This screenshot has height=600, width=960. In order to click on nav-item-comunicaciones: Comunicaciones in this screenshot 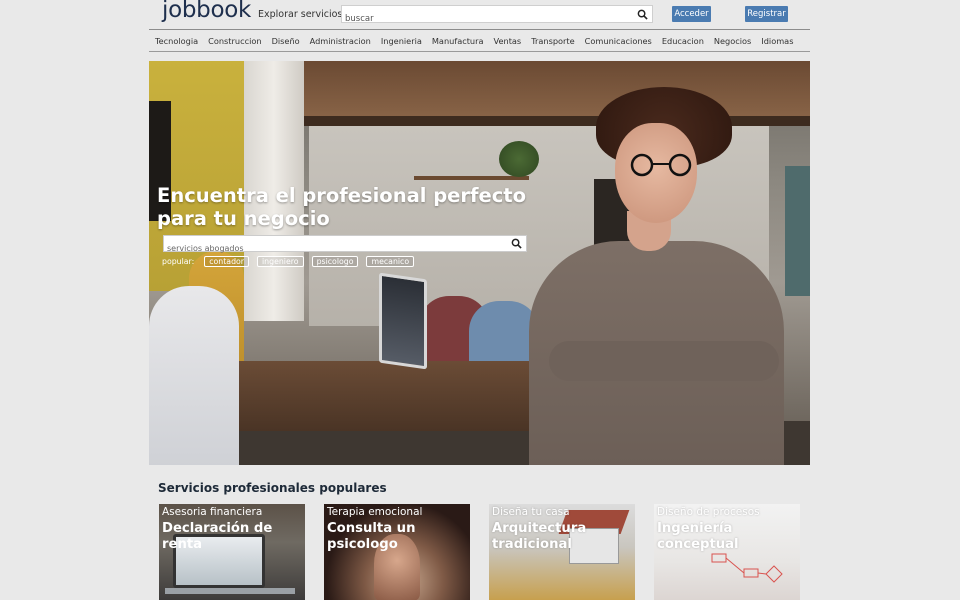, I will do `click(618, 41)`.